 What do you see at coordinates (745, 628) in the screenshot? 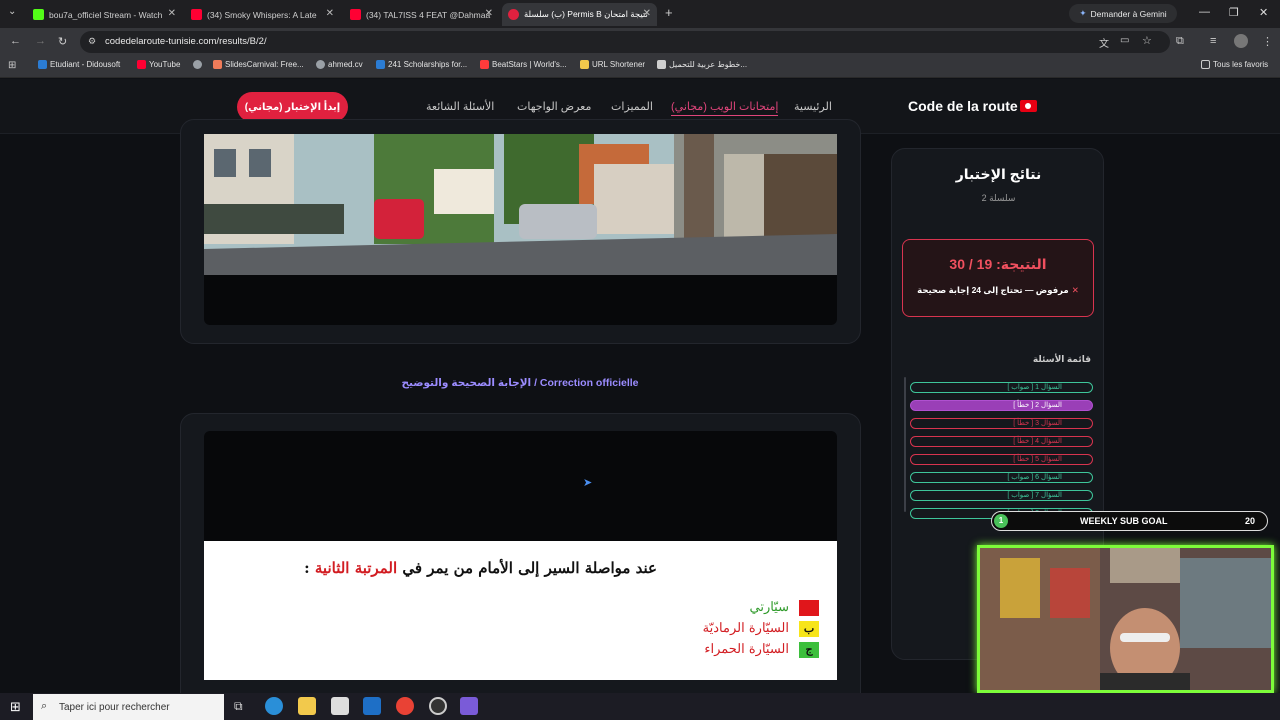
I see `option-text-b: السيّارة الرماديّة` at bounding box center [745, 628].